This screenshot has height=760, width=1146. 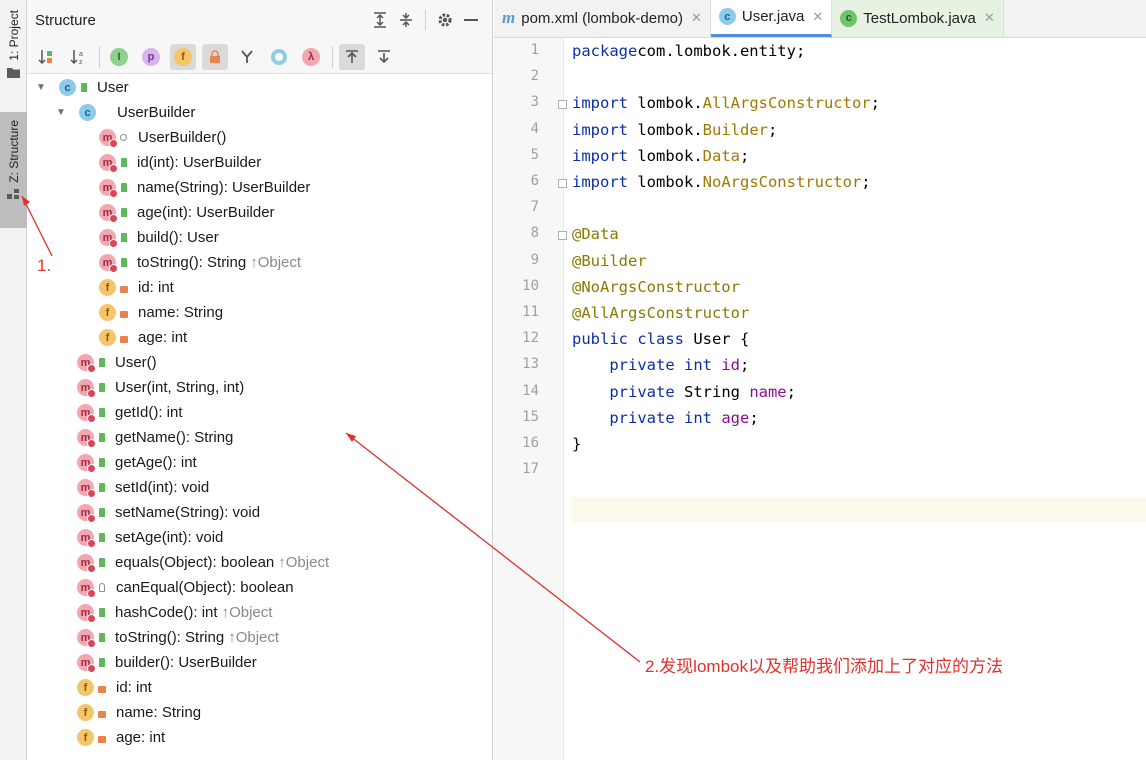 What do you see at coordinates (534, 128) in the screenshot?
I see `line-number: 4` at bounding box center [534, 128].